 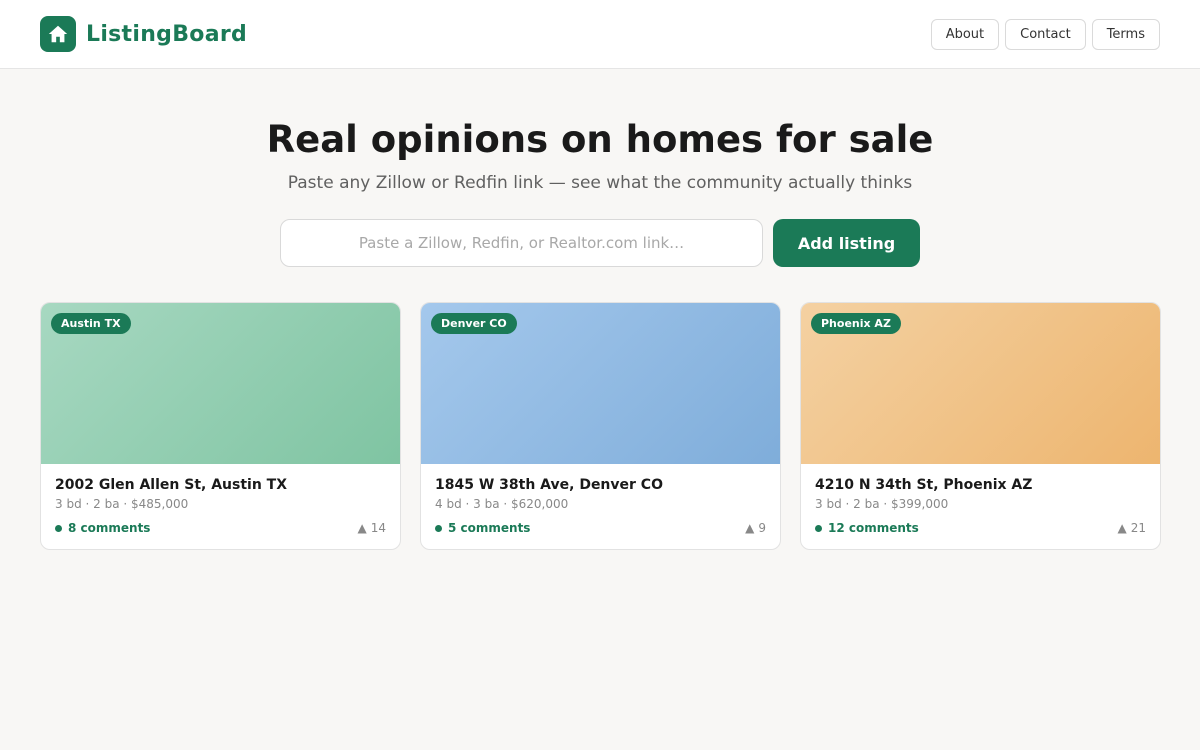 What do you see at coordinates (220, 528) in the screenshot?
I see `listing-footer: 8 comments ▲ 14` at bounding box center [220, 528].